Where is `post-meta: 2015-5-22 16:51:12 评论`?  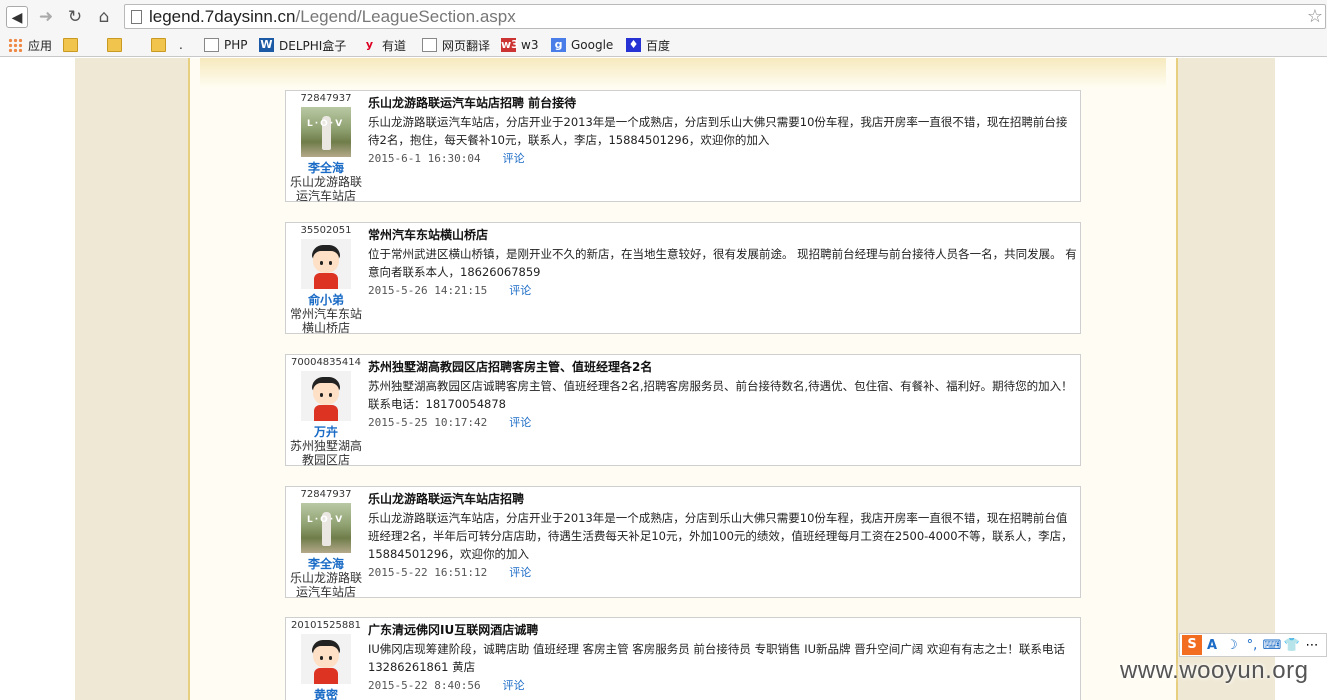 post-meta: 2015-5-22 16:51:12 评论 is located at coordinates (723, 573).